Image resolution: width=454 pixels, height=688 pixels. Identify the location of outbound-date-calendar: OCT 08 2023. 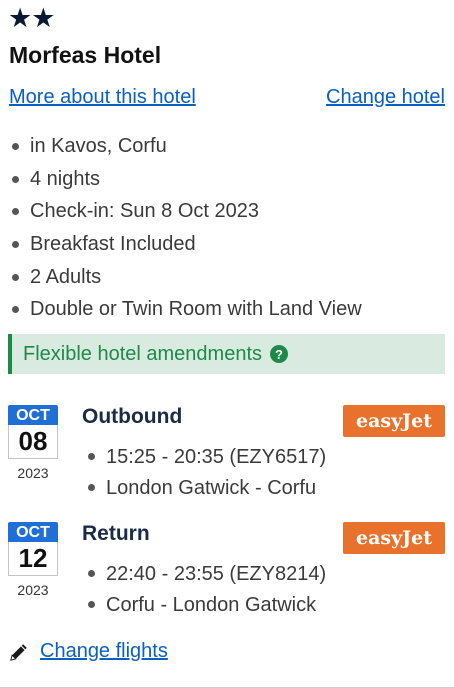
(33, 443).